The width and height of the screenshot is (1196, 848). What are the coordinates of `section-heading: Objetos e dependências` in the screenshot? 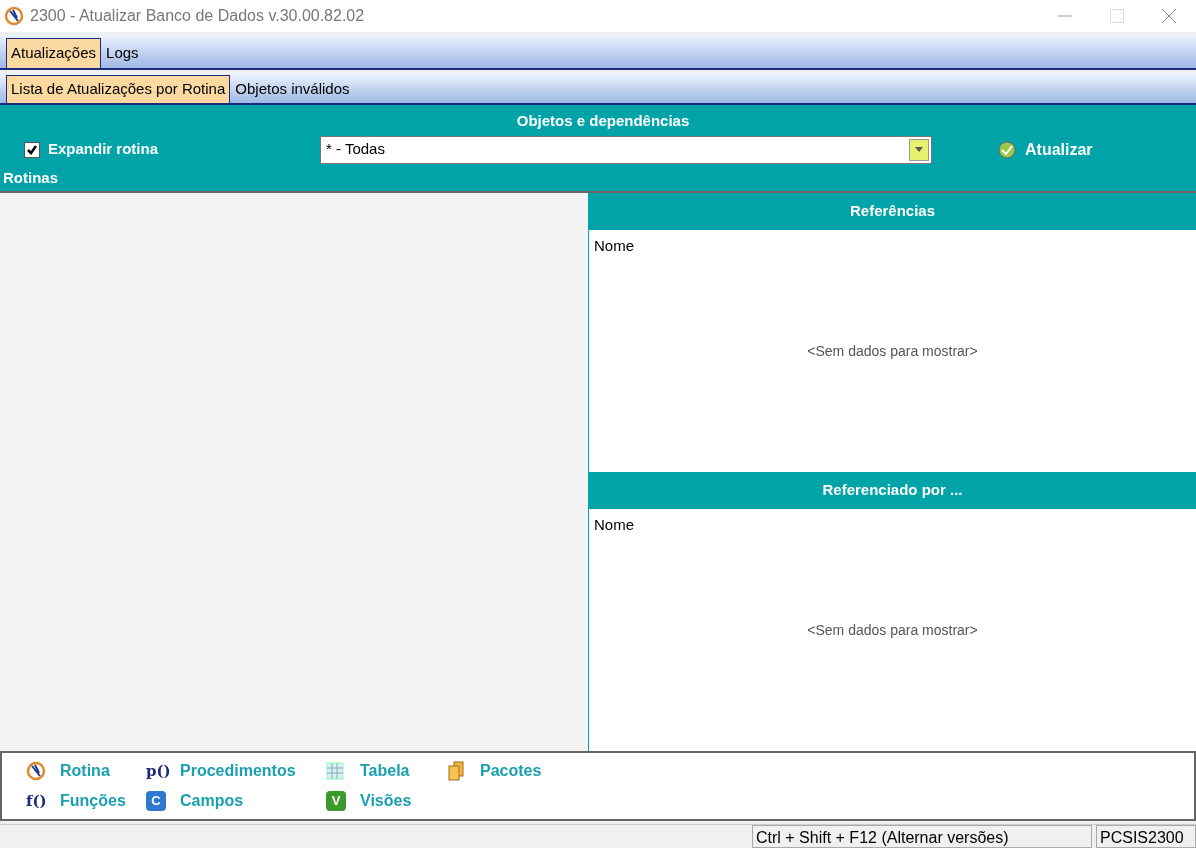 It's located at (603, 121).